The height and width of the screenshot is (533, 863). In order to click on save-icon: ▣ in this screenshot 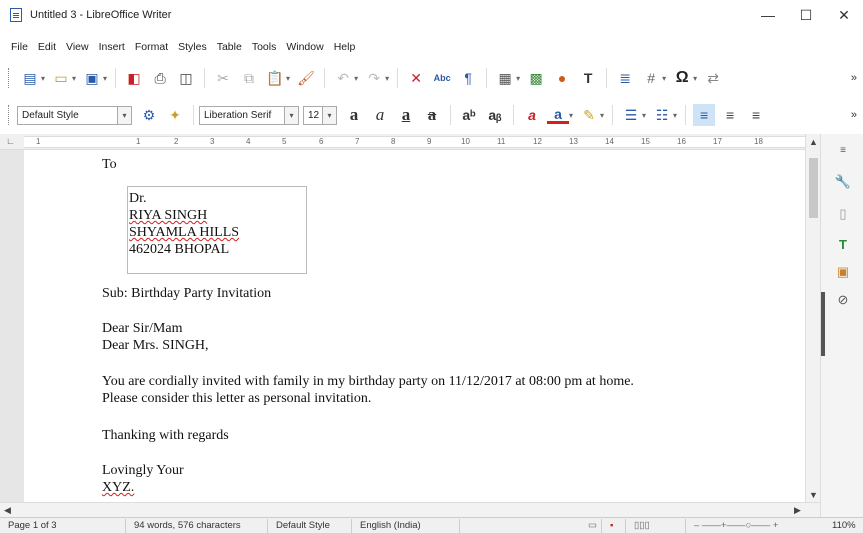, I will do `click(92, 78)`.